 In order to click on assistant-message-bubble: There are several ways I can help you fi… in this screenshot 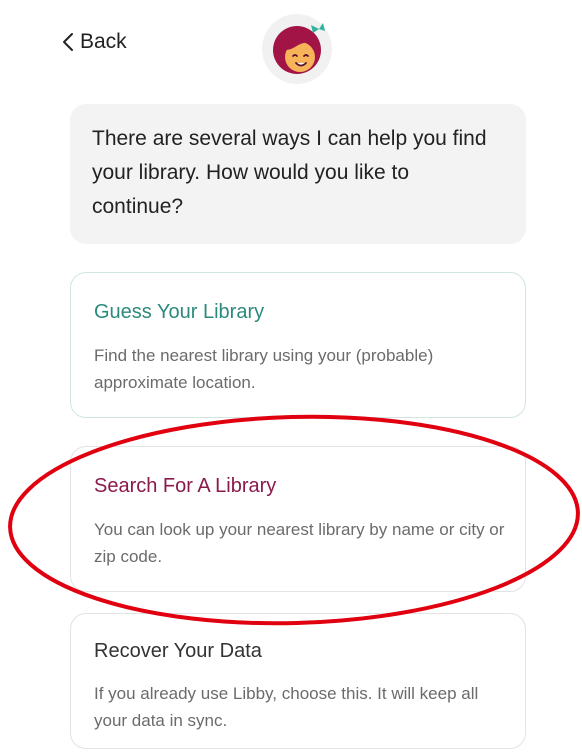, I will do `click(298, 174)`.